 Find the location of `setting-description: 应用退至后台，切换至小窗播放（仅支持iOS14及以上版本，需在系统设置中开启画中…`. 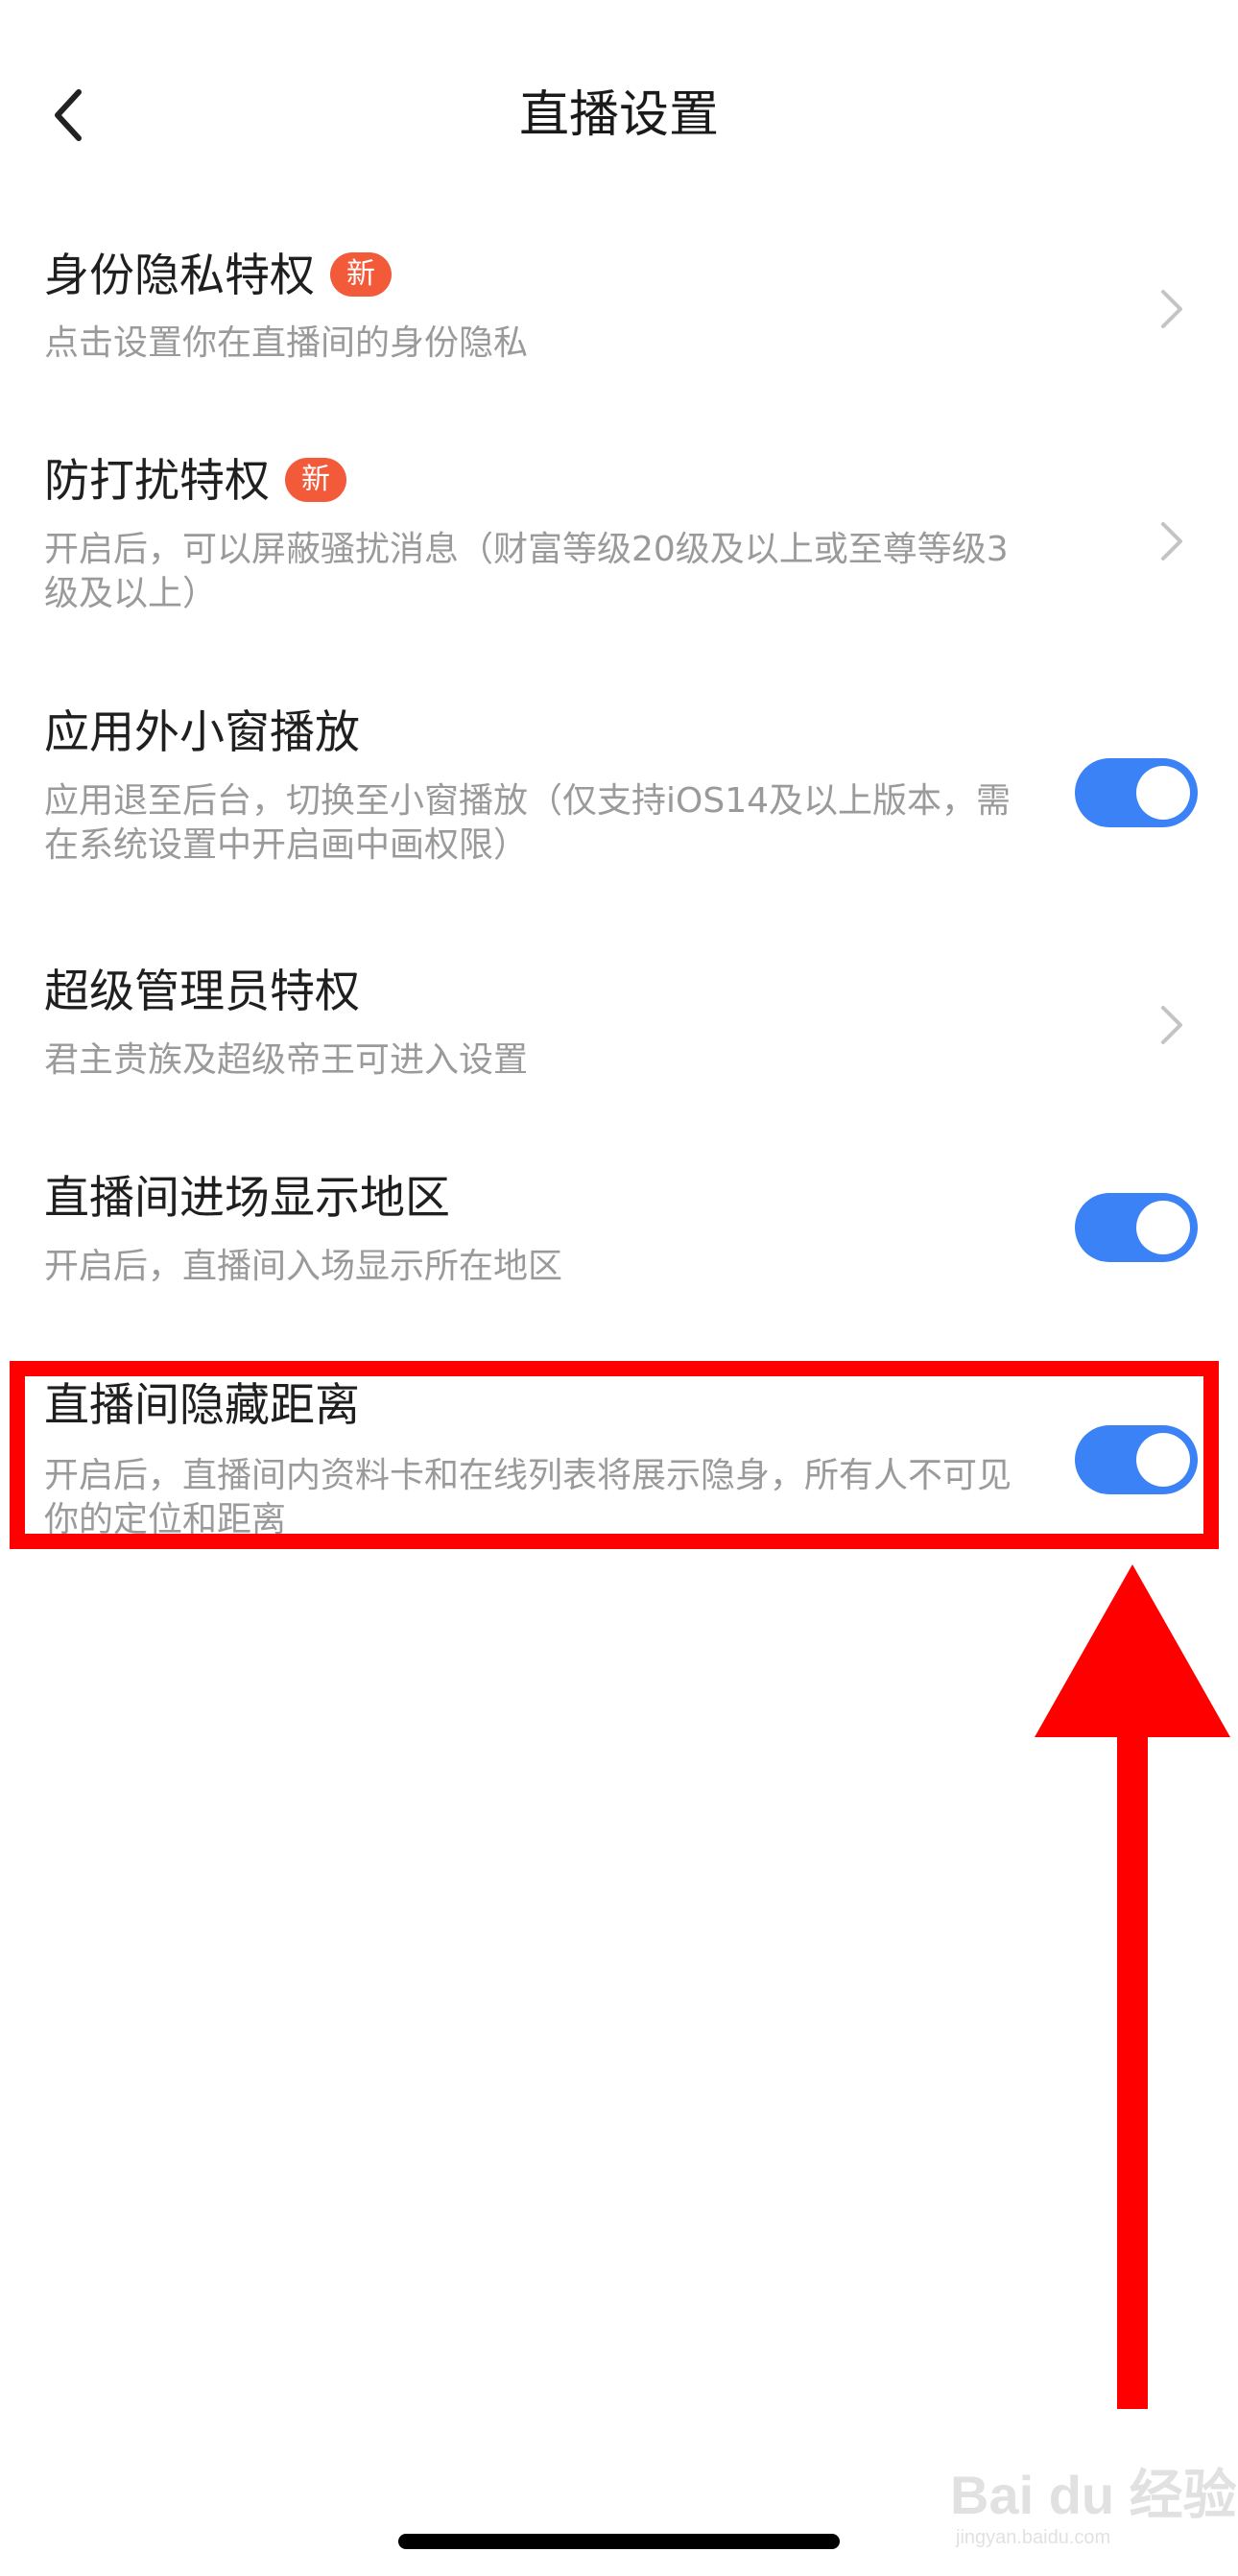

setting-description: 应用退至后台，切换至小窗播放（仅支持iOS14及以上版本，需在系统设置中开启画中… is located at coordinates (527, 823).